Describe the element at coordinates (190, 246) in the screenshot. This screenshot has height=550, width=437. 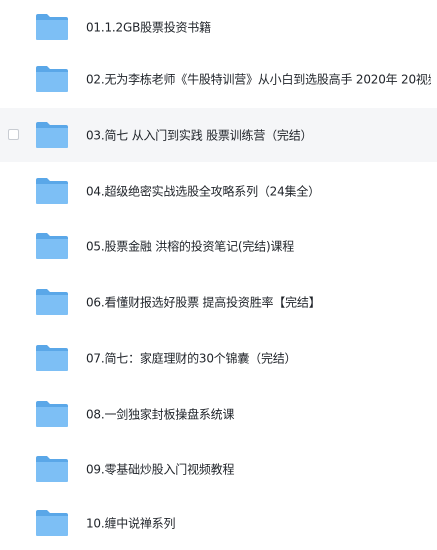
I see `file-name: 05.股票金融 洪榕的投资笔记(完结)课程` at that location.